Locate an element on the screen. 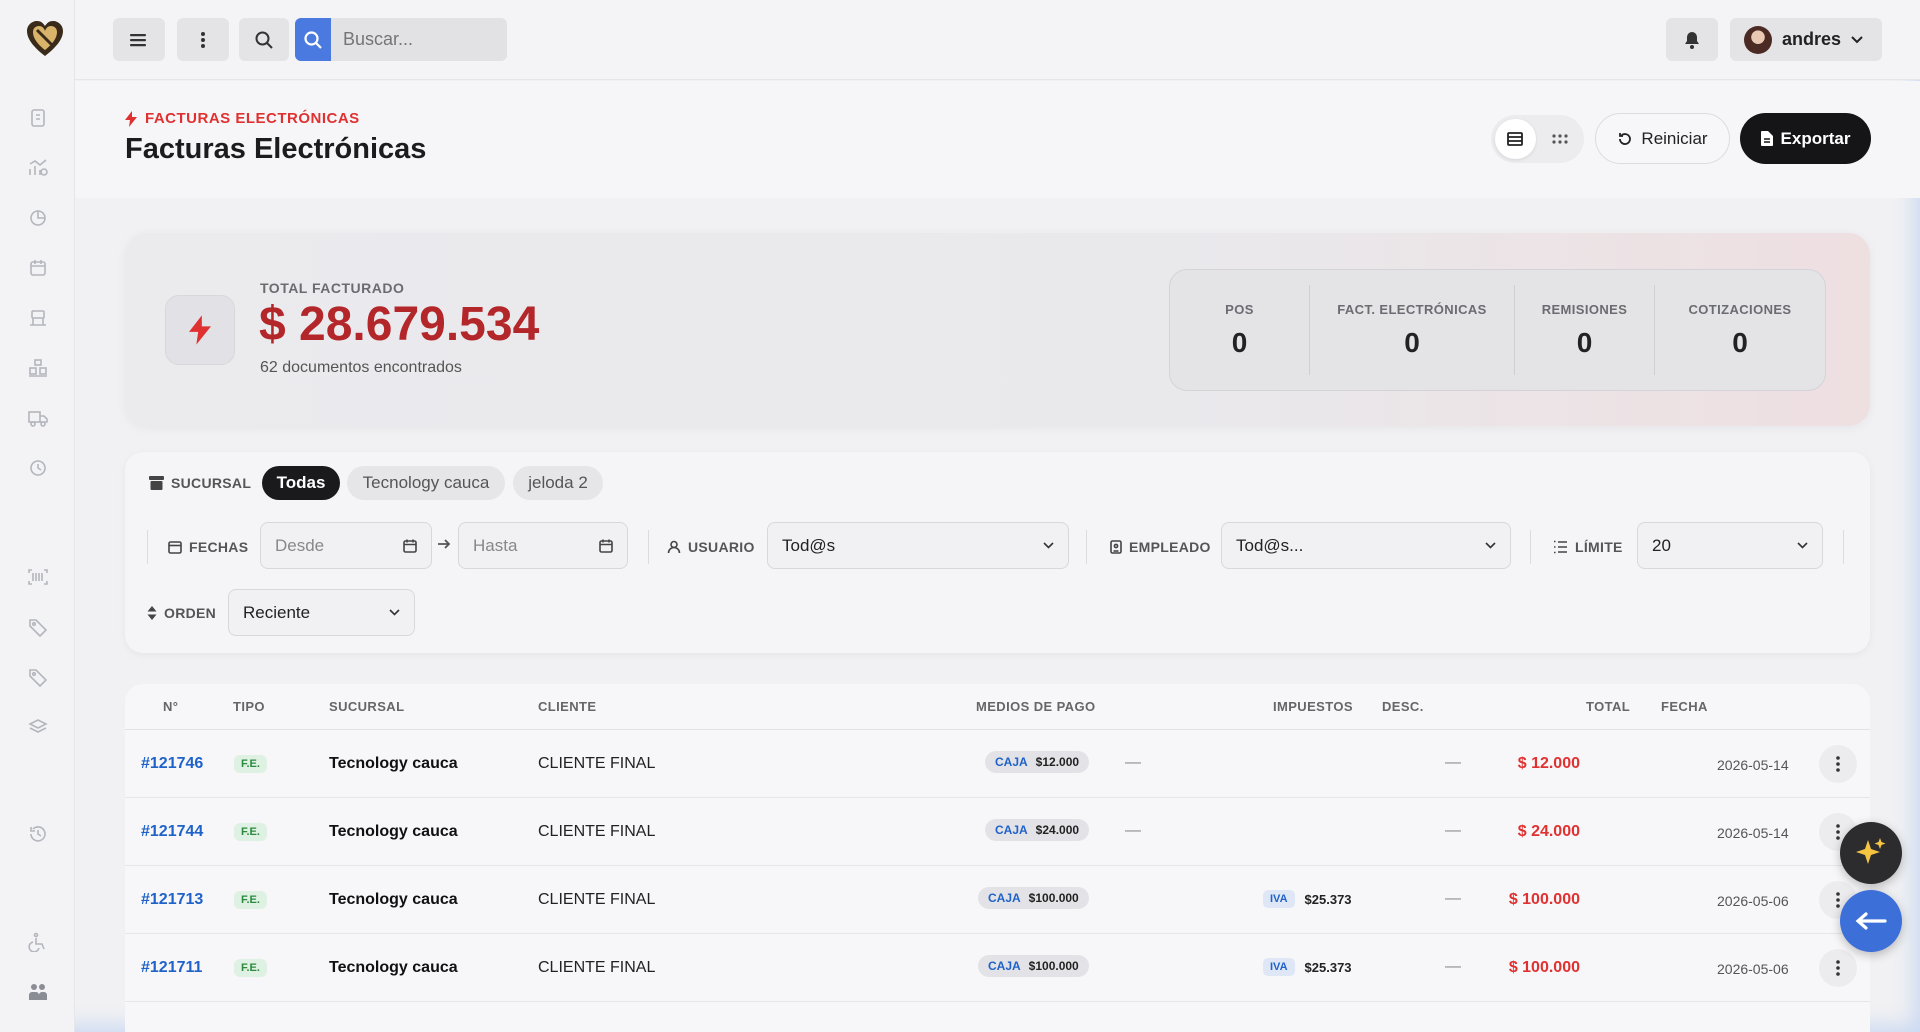  col-total: TOTAL is located at coordinates (1608, 706).